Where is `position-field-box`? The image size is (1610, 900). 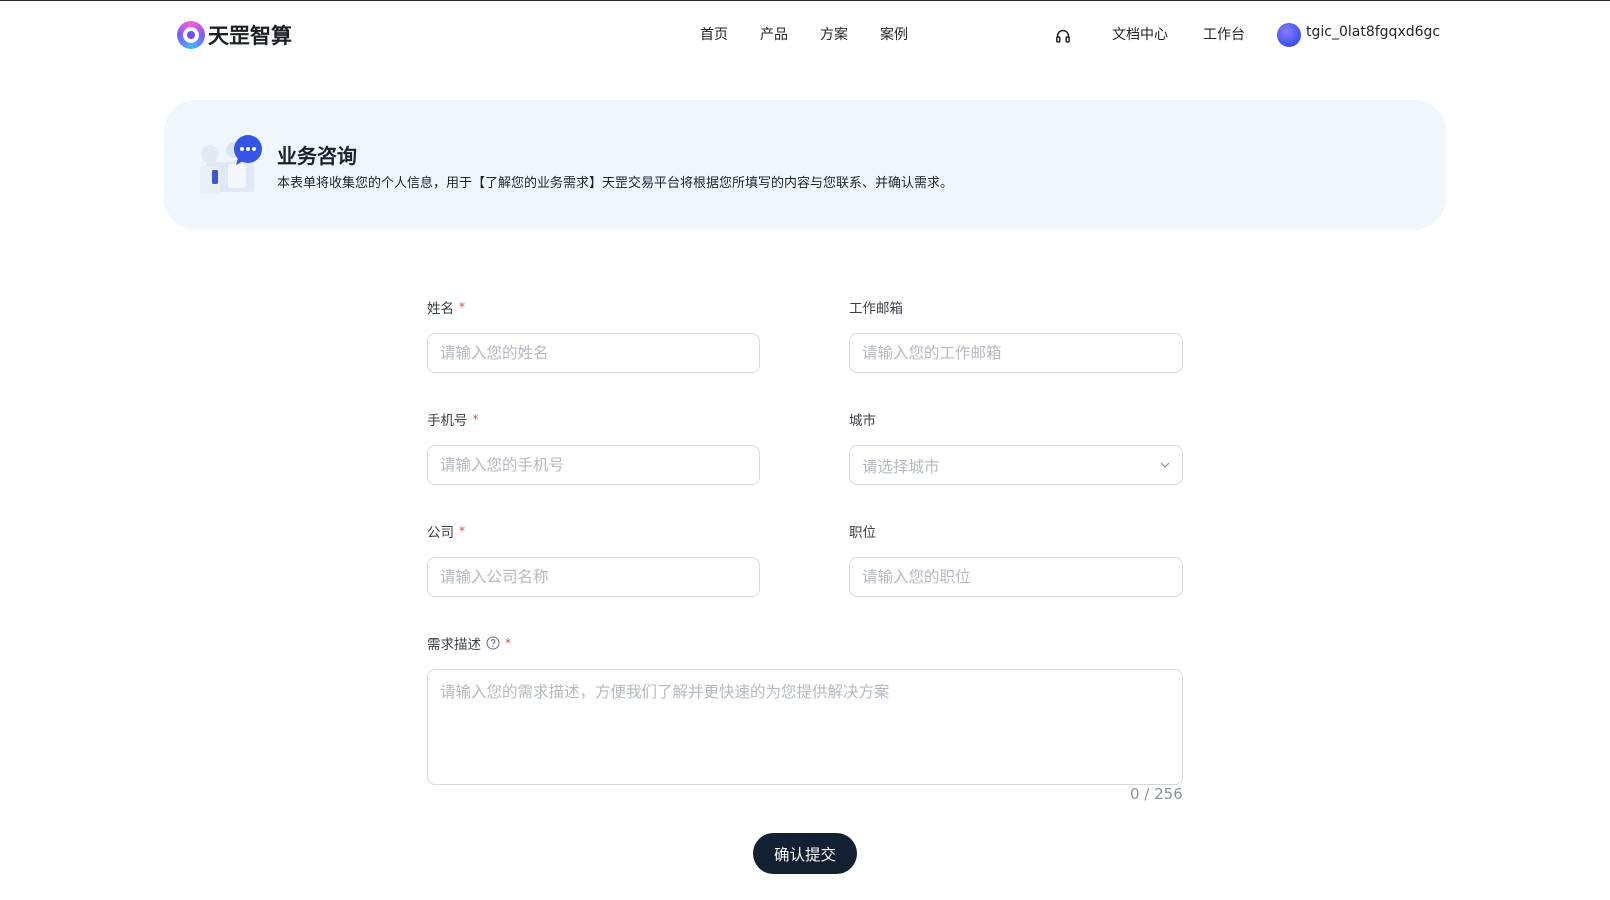 position-field-box is located at coordinates (1016, 577).